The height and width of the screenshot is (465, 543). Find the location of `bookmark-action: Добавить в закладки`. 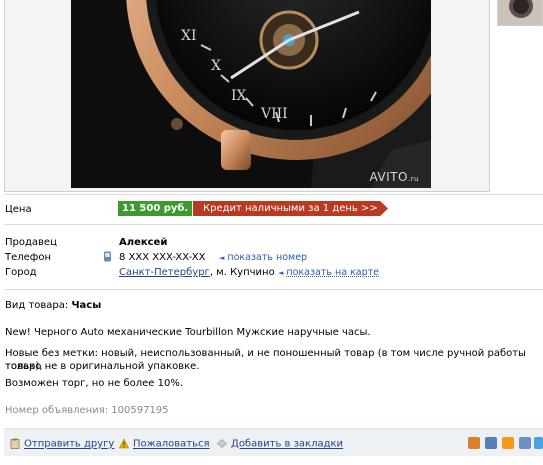

bookmark-action: Добавить в закладки is located at coordinates (280, 444).